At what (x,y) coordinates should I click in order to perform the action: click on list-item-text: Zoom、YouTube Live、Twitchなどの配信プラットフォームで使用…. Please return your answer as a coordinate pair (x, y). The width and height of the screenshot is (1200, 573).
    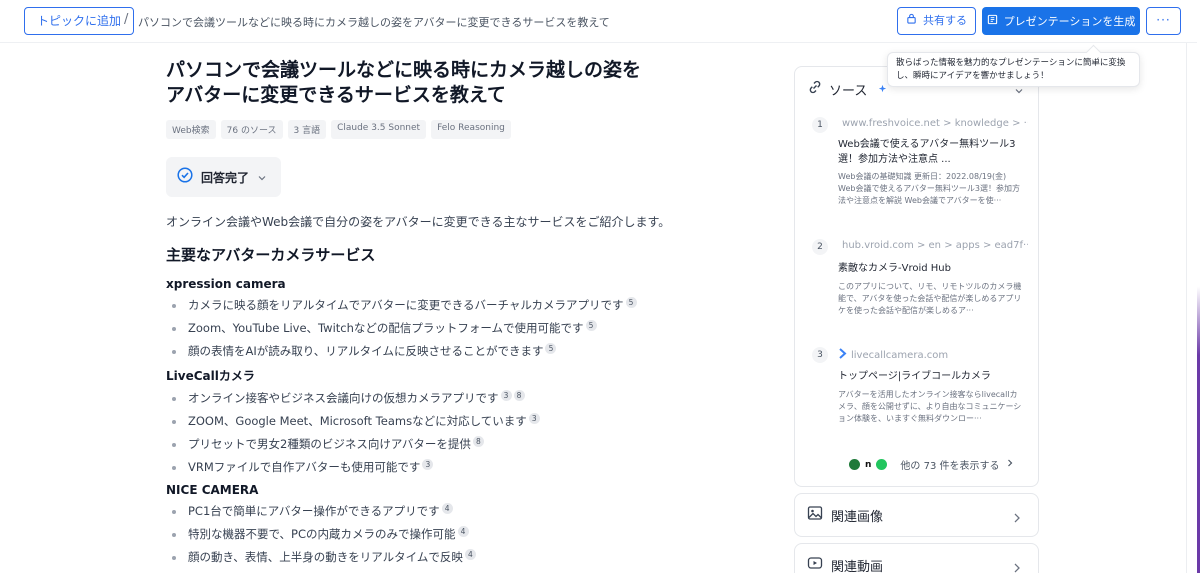
    Looking at the image, I should click on (386, 328).